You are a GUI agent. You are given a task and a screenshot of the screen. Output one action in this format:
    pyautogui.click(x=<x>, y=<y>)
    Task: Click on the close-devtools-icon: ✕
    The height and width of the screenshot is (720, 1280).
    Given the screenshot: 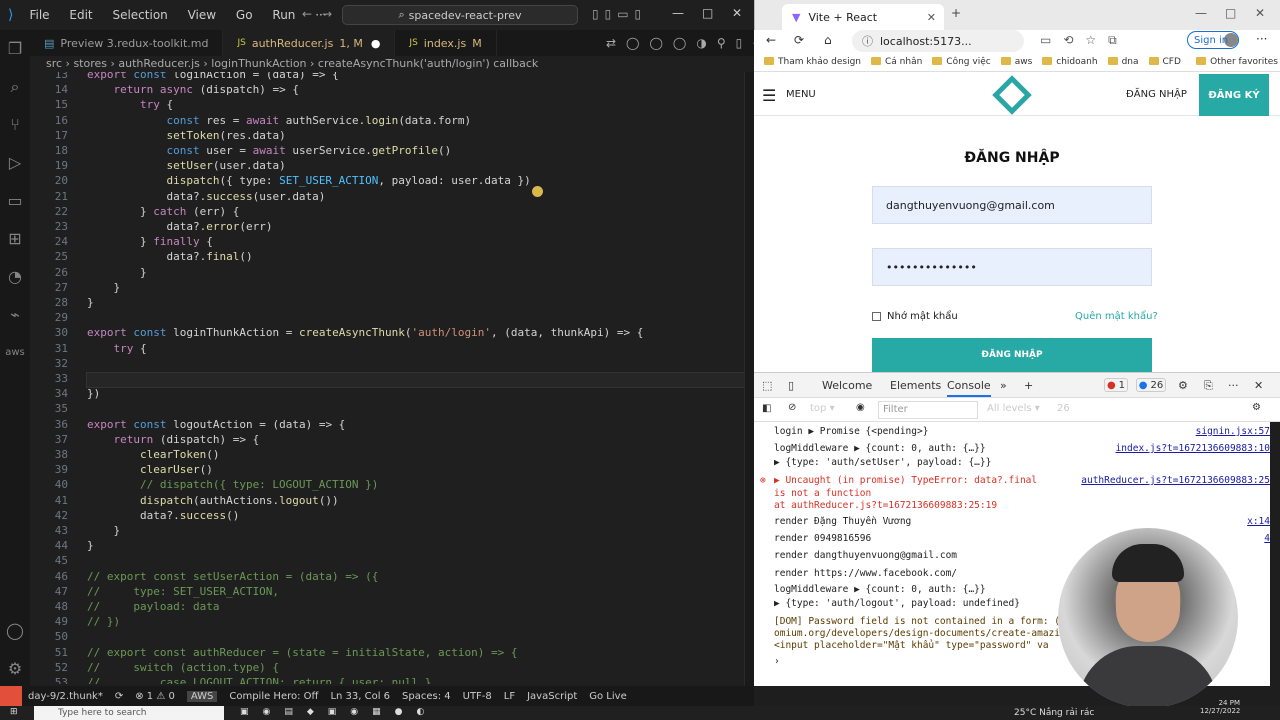 What is the action you would take?
    pyautogui.click(x=1258, y=385)
    